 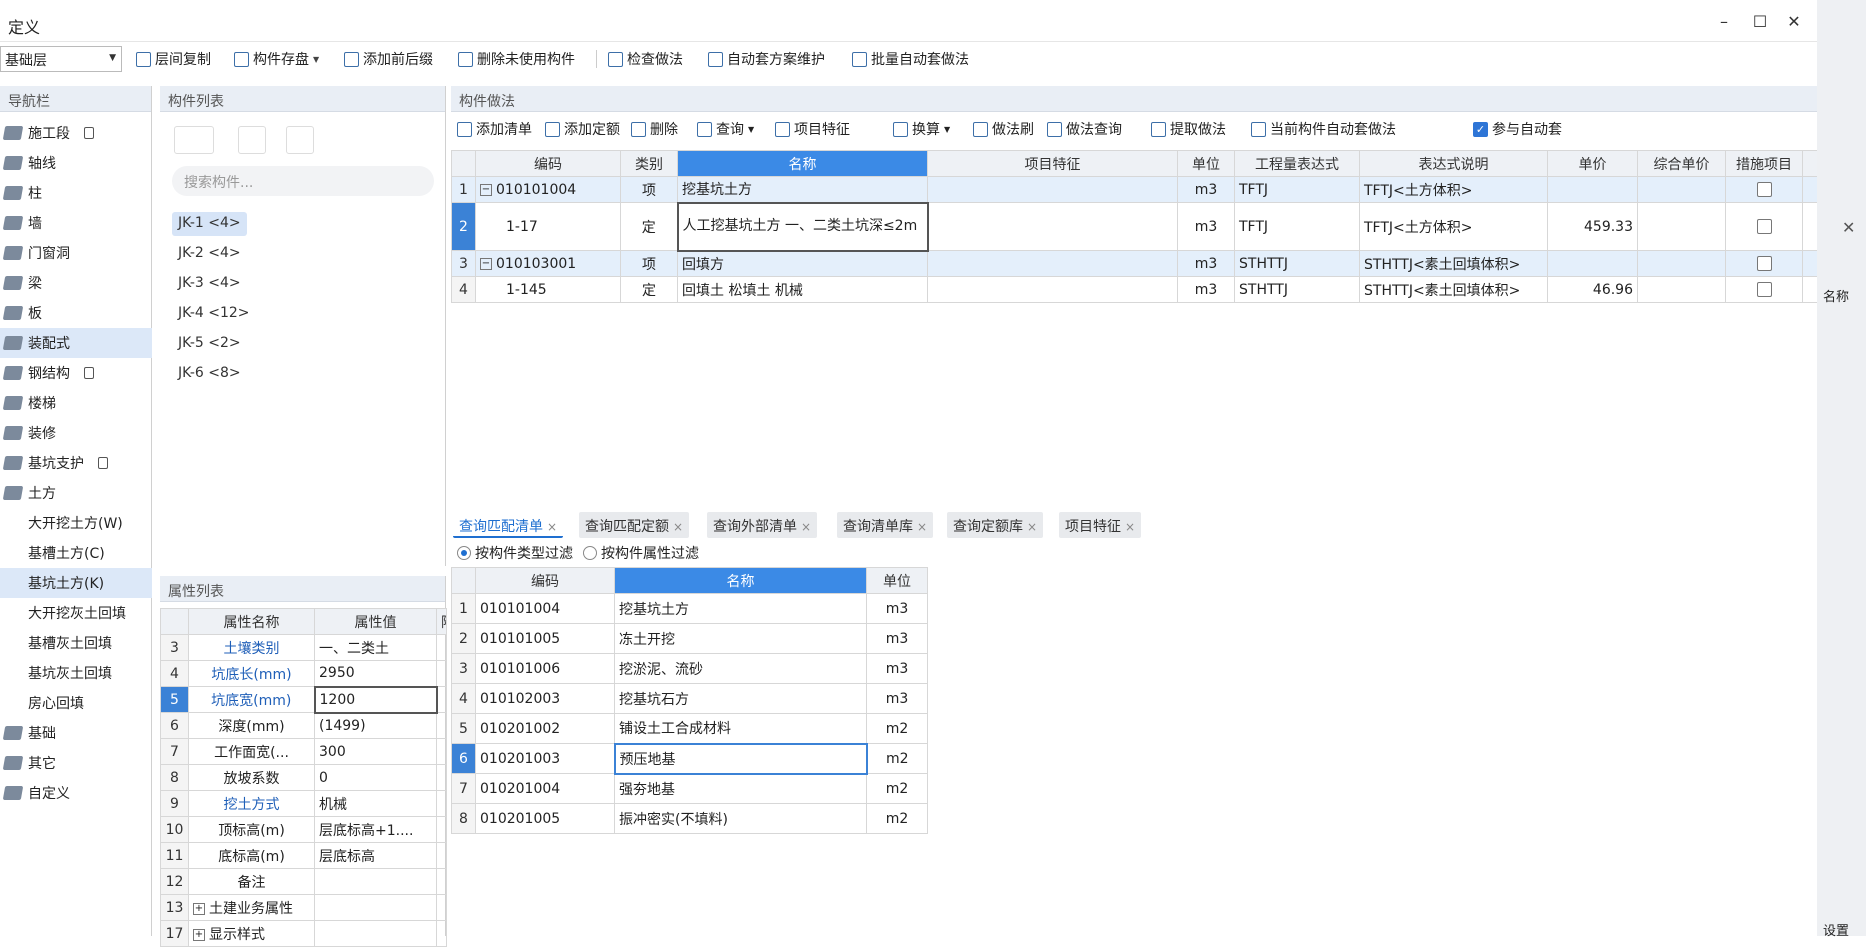 What do you see at coordinates (649, 189) in the screenshot?
I see `type-cell: 项` at bounding box center [649, 189].